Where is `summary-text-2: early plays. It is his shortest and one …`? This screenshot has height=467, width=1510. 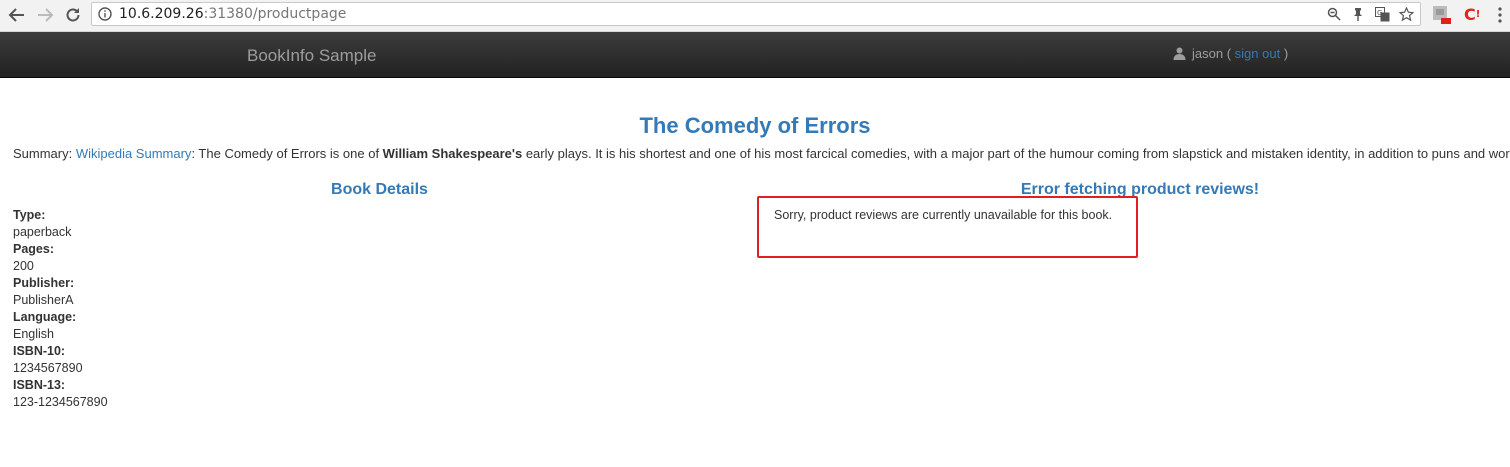 summary-text-2: early plays. It is his shortest and one … is located at coordinates (1016, 153).